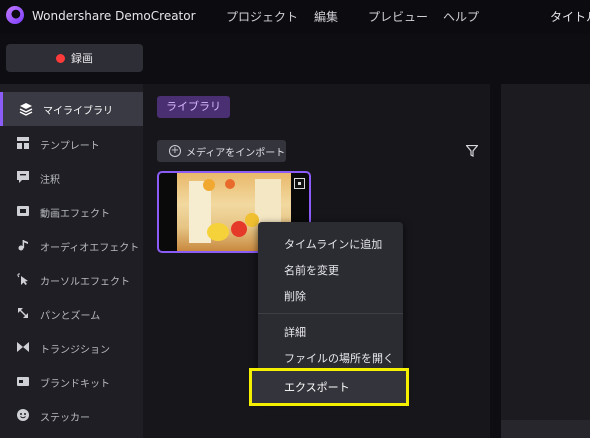 The height and width of the screenshot is (438, 590). I want to click on sidebar-item-label: ステッカー, so click(65, 418).